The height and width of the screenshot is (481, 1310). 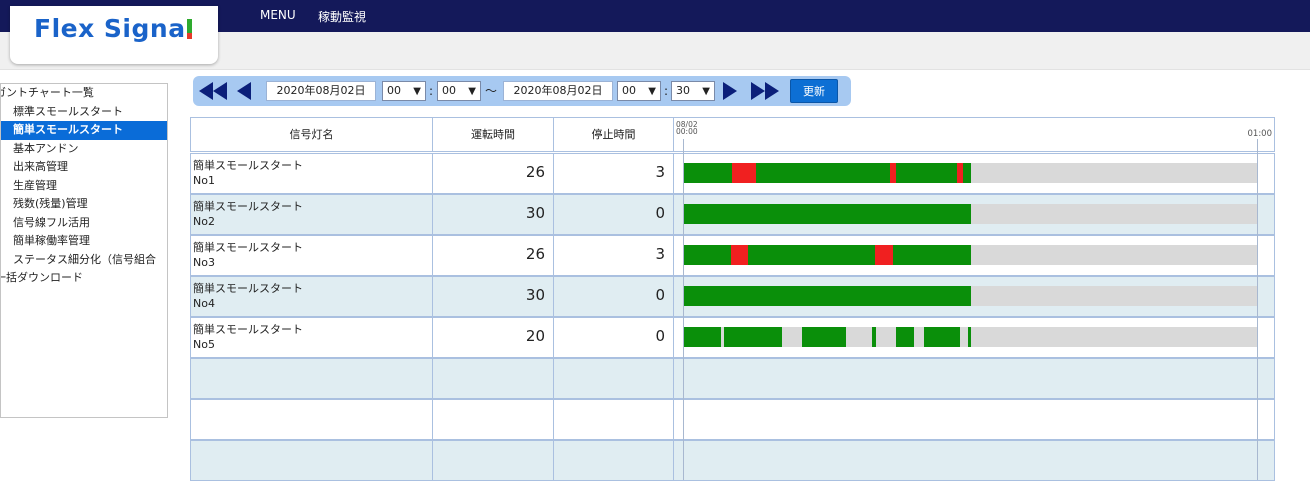 What do you see at coordinates (84, 167) in the screenshot?
I see `sidebar-item-4: 出来高管理` at bounding box center [84, 167].